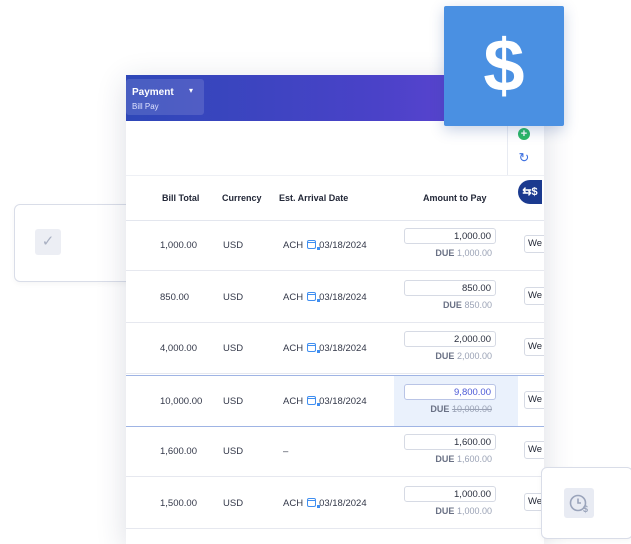 Image resolution: width=631 pixels, height=544 pixels. I want to click on bill-total-cell: 1,600.00, so click(178, 451).